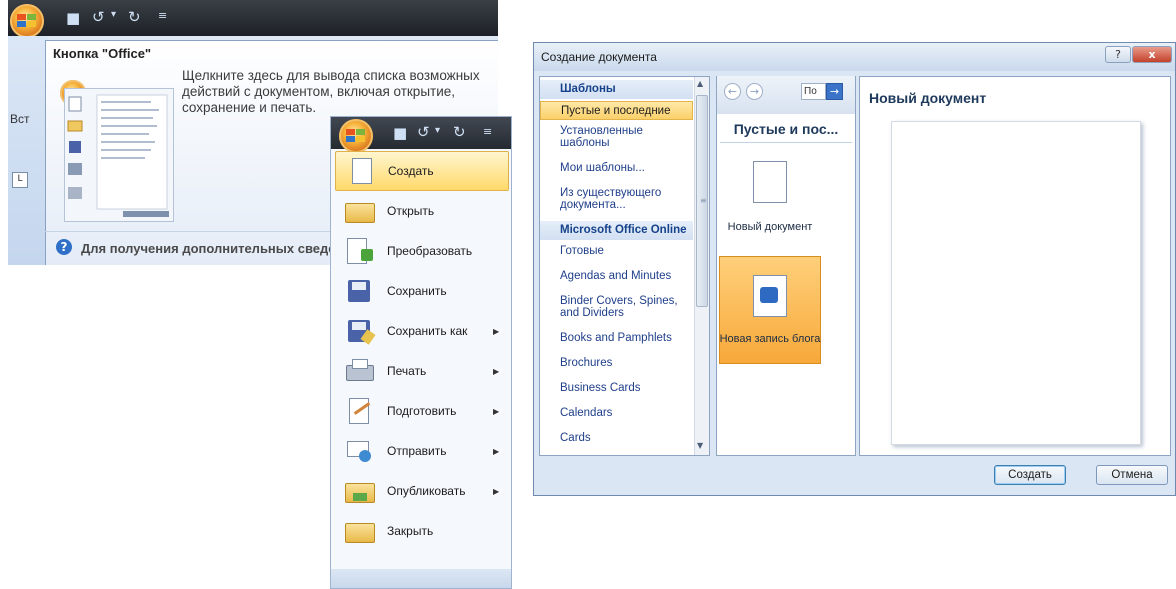 The width and height of the screenshot is (1176, 589). Describe the element at coordinates (119, 155) in the screenshot. I see `menu-preview-image` at that location.